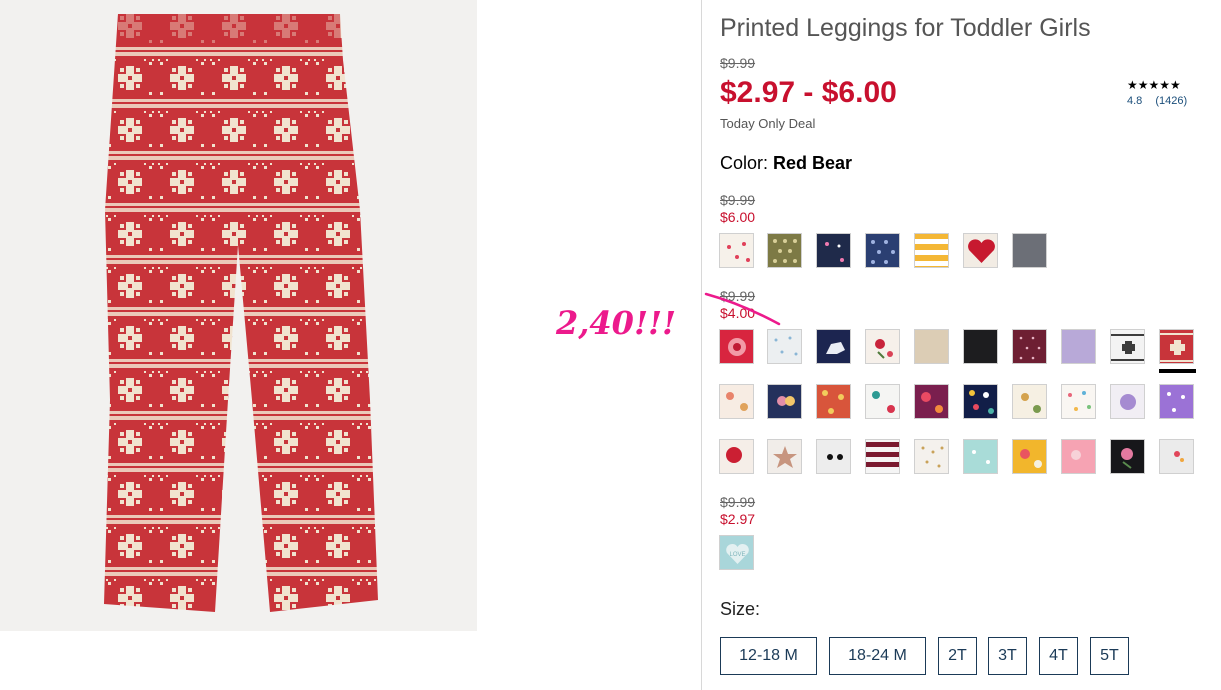  Describe the element at coordinates (740, 609) in the screenshot. I see `size-label: Size:` at that location.